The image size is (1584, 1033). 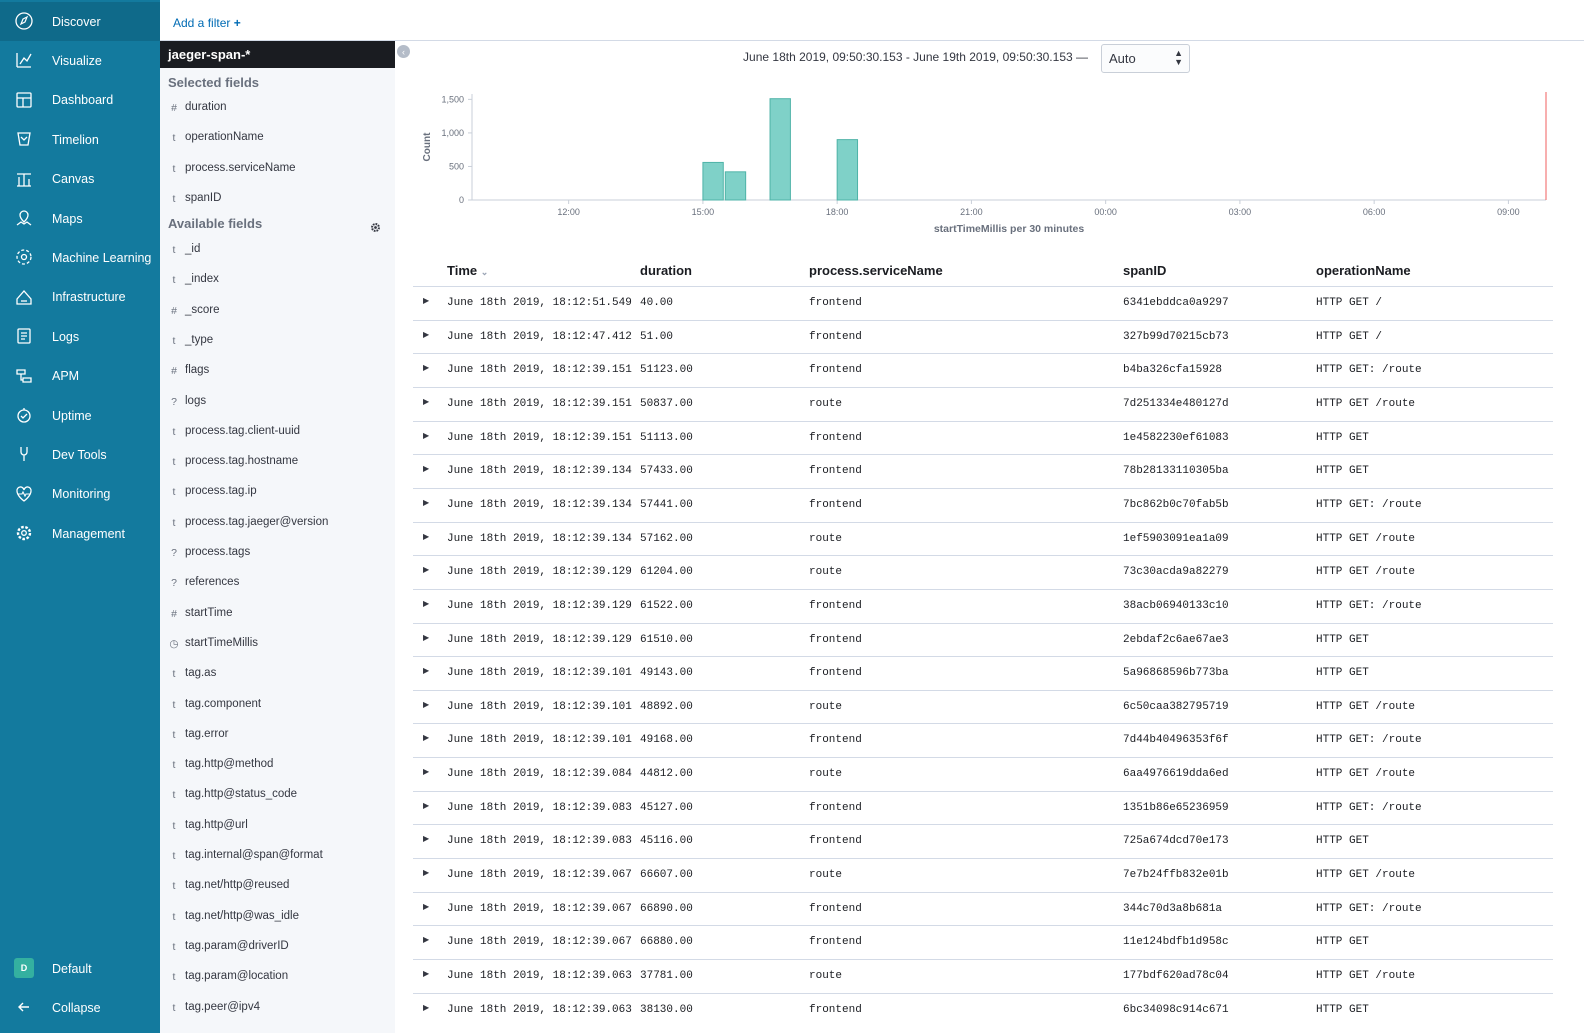 What do you see at coordinates (80, 336) in the screenshot?
I see `nav-item-logs: Logs` at bounding box center [80, 336].